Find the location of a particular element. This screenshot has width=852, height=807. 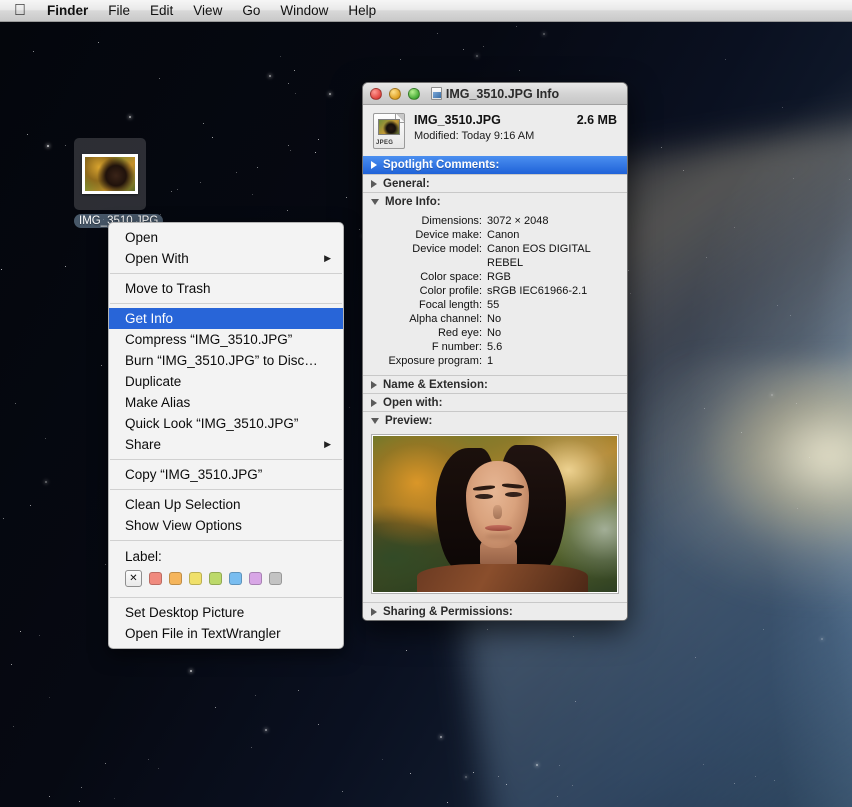

menu-item-go: Go is located at coordinates (251, 11).